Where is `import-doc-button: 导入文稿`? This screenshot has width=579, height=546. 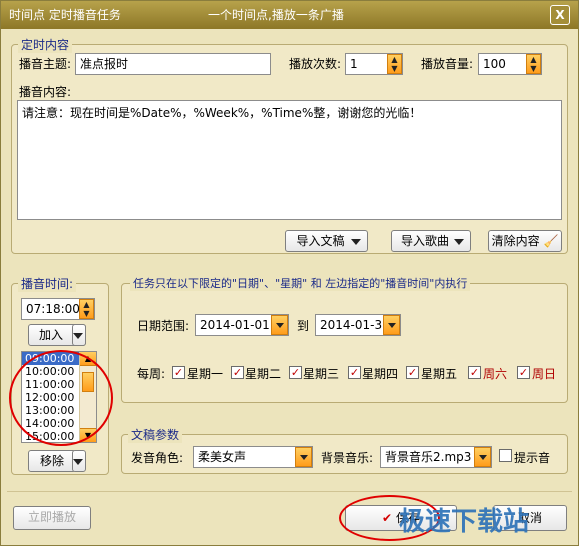 import-doc-button: 导入文稿 is located at coordinates (326, 241).